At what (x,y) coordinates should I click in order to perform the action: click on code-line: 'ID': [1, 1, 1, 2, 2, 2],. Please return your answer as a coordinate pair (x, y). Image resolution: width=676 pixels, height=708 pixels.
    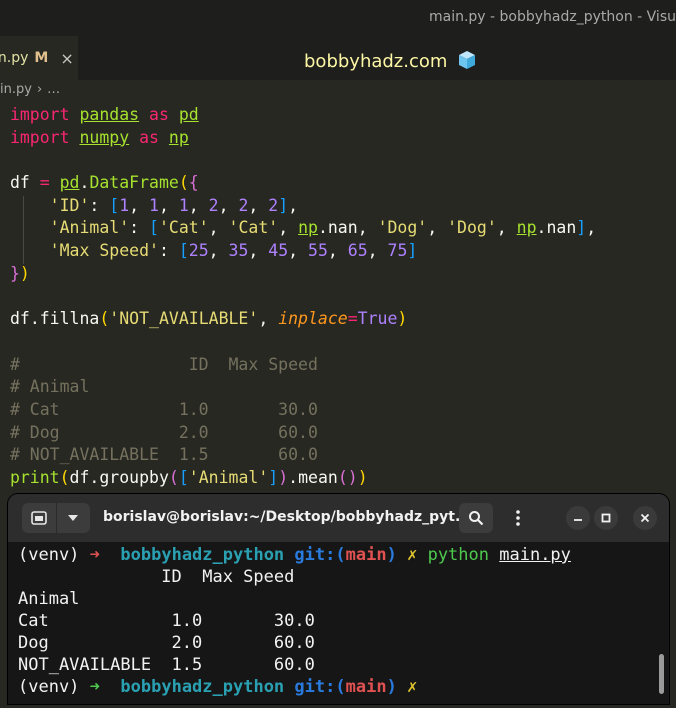
    Looking at the image, I should click on (174, 205).